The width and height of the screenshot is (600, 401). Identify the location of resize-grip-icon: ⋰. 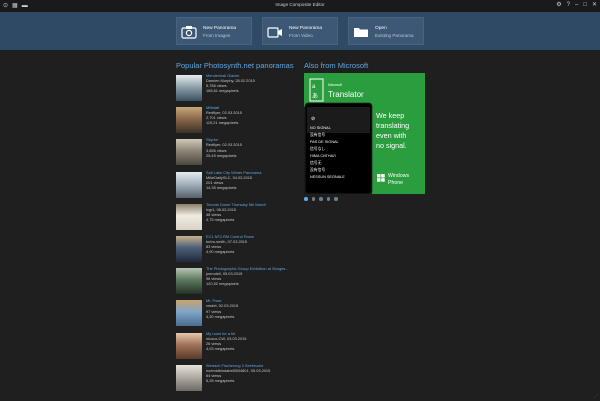
(595, 397).